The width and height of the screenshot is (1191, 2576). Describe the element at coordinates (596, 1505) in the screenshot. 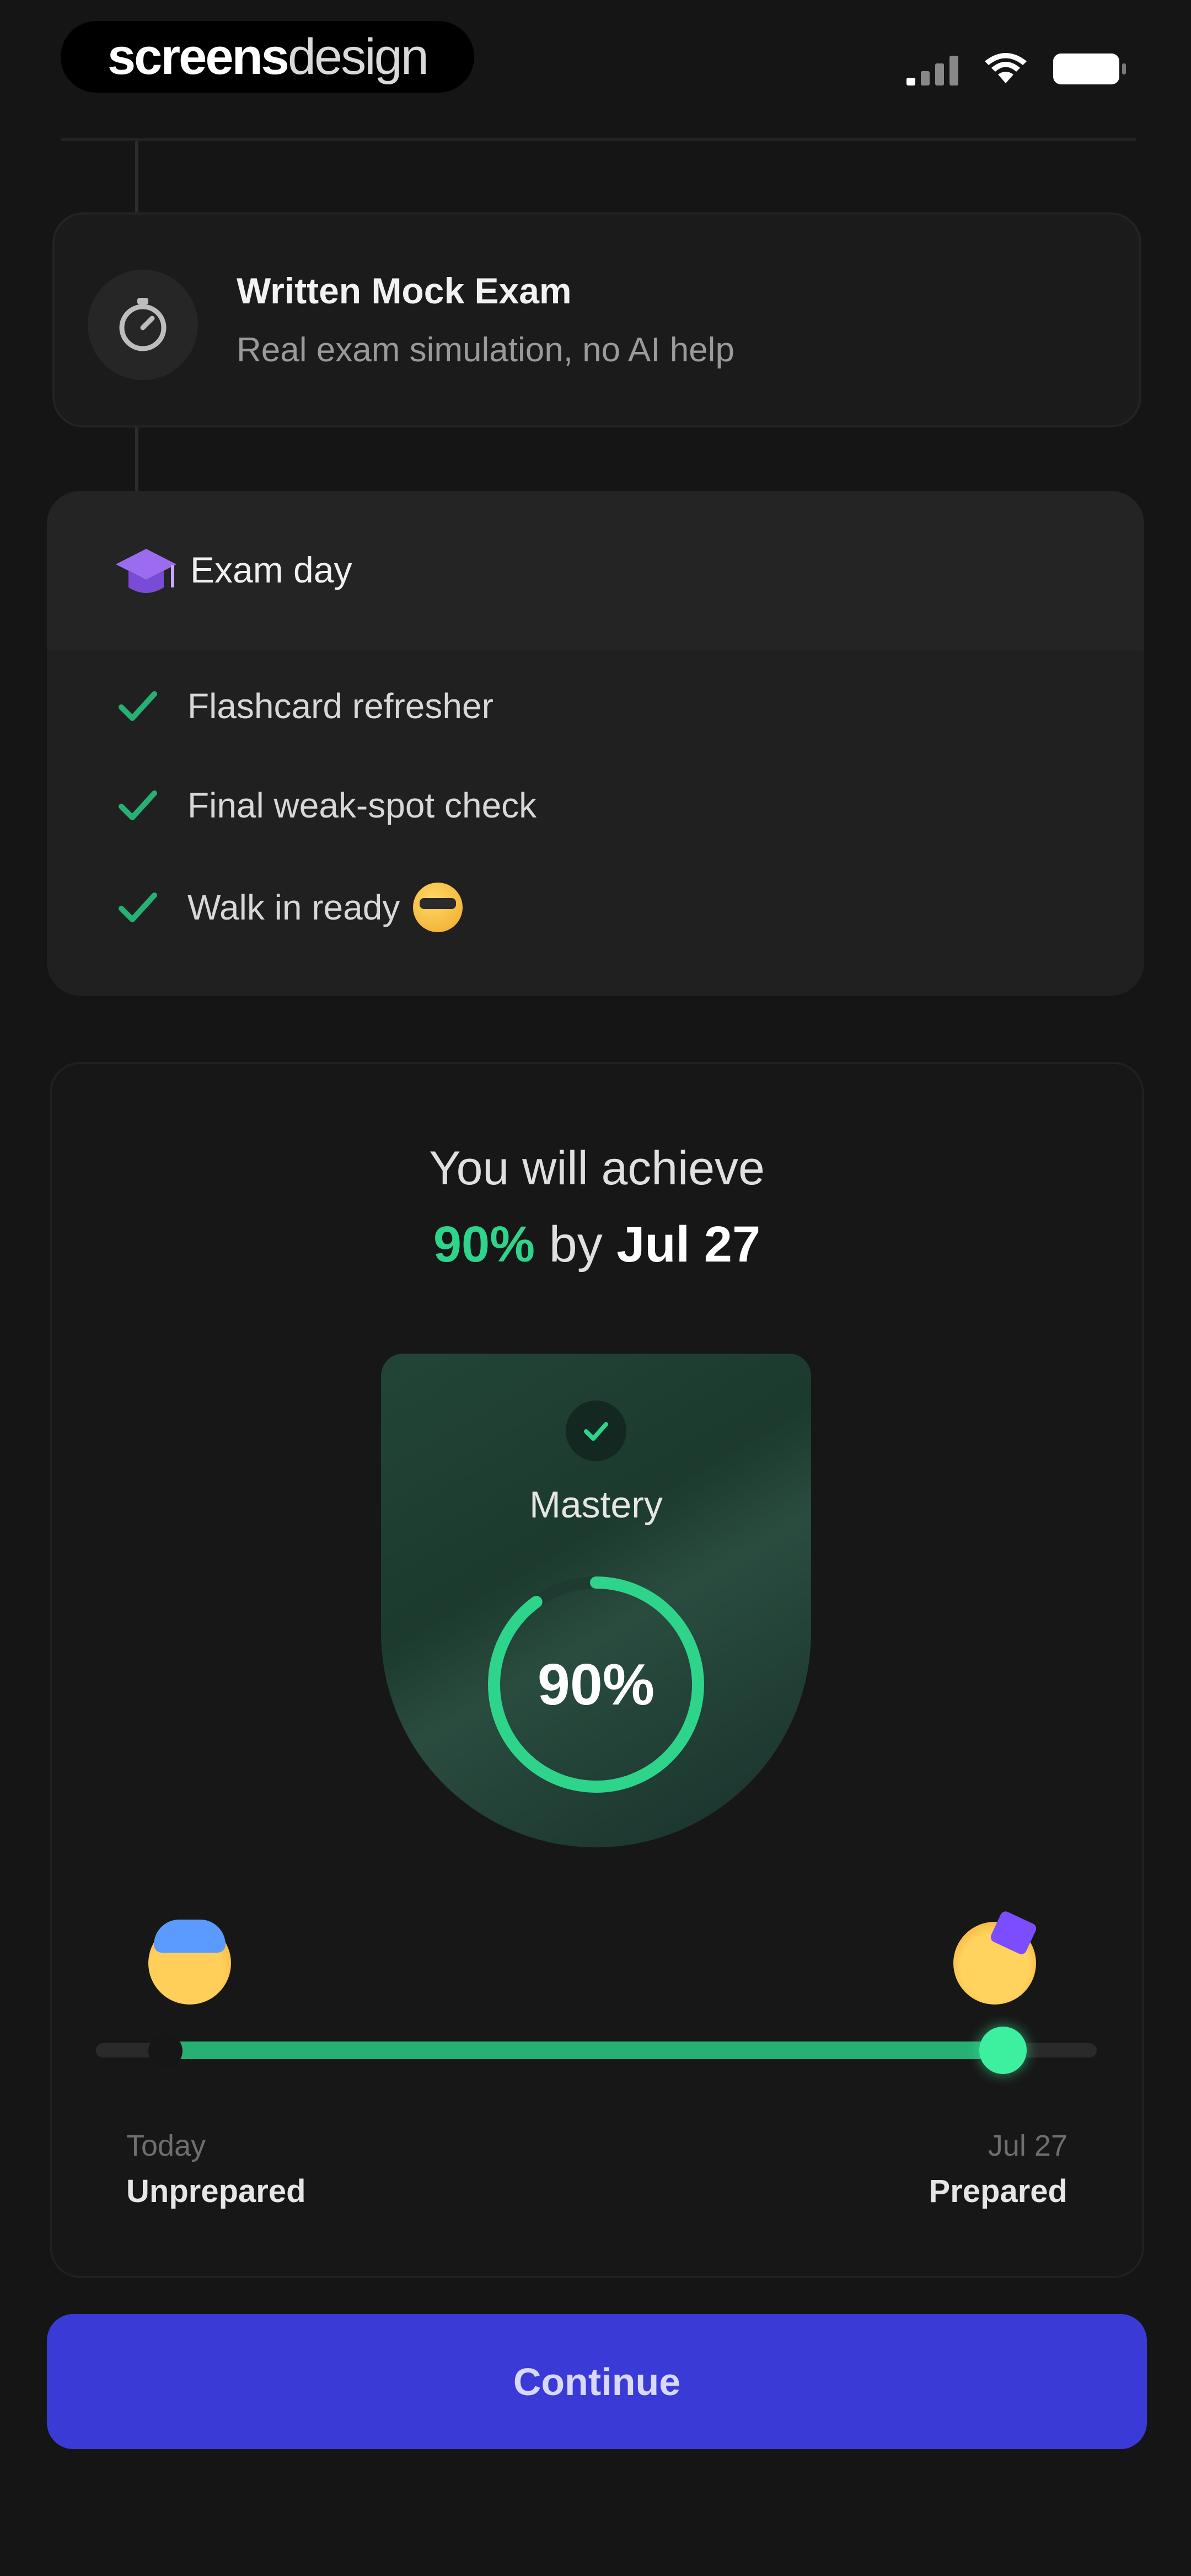

I see `badge-label: Mastery` at that location.